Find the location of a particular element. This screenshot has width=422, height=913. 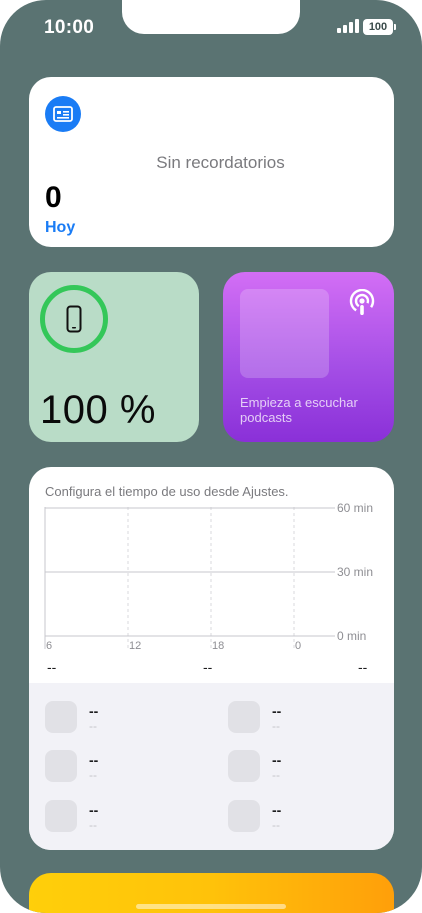

reminders-count: 0 is located at coordinates (53, 197).